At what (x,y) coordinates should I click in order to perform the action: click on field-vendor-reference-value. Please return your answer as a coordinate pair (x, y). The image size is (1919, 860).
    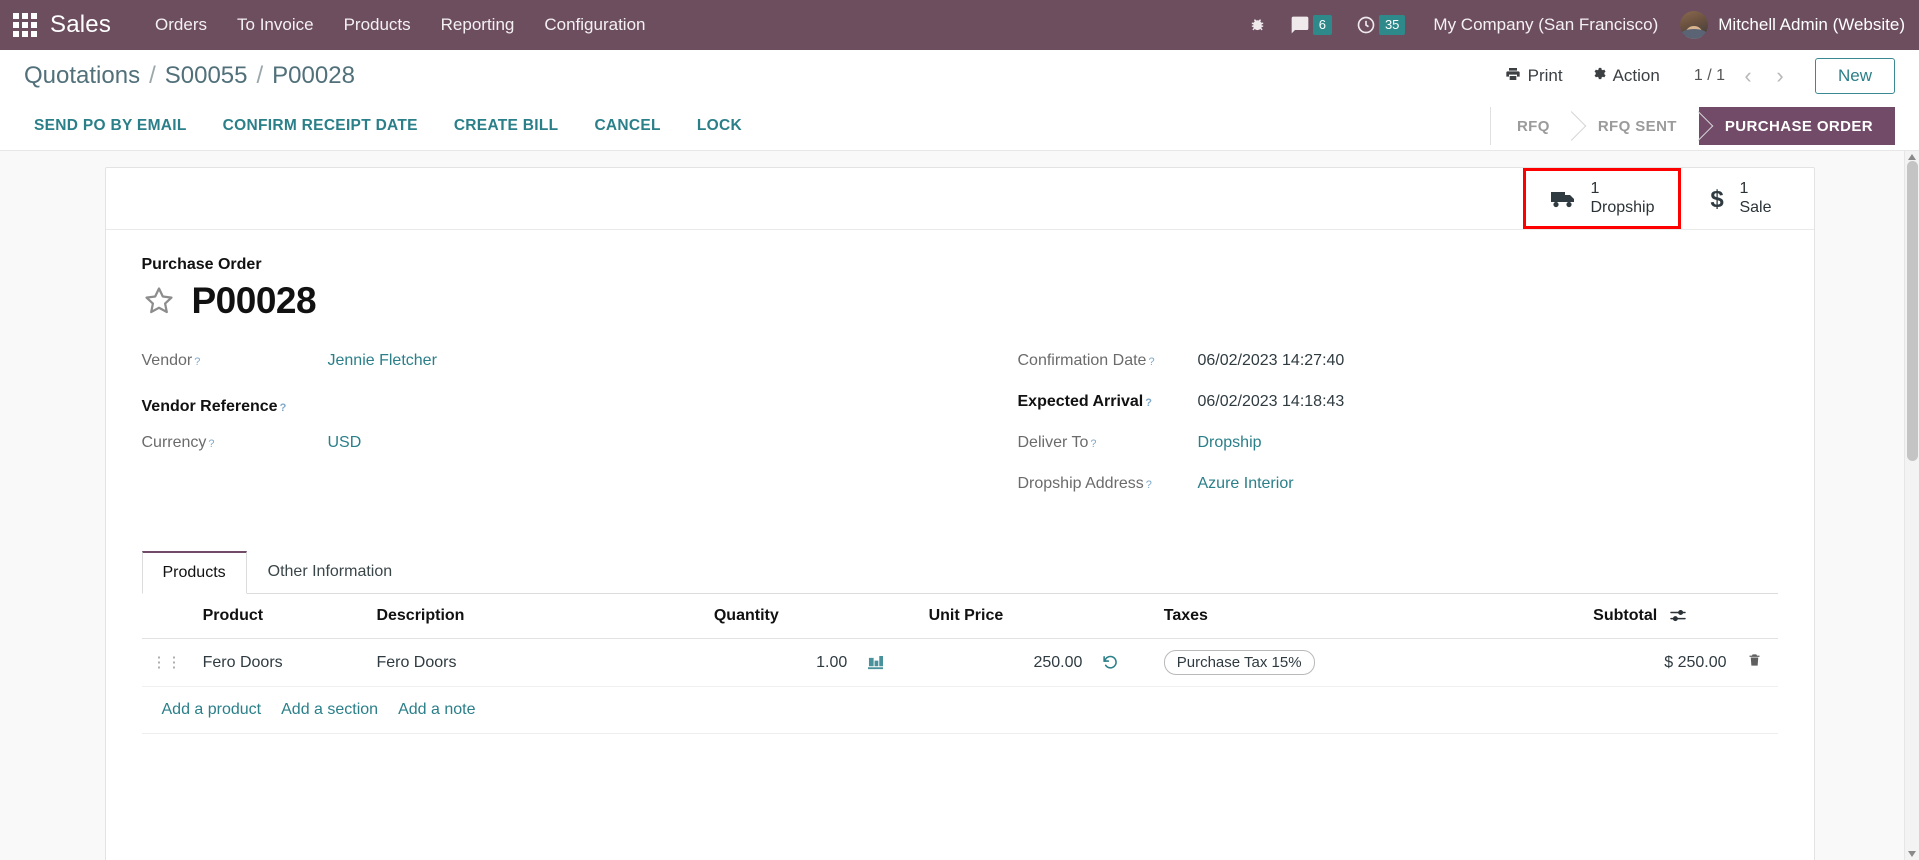
    Looking at the image, I should click on (413, 402).